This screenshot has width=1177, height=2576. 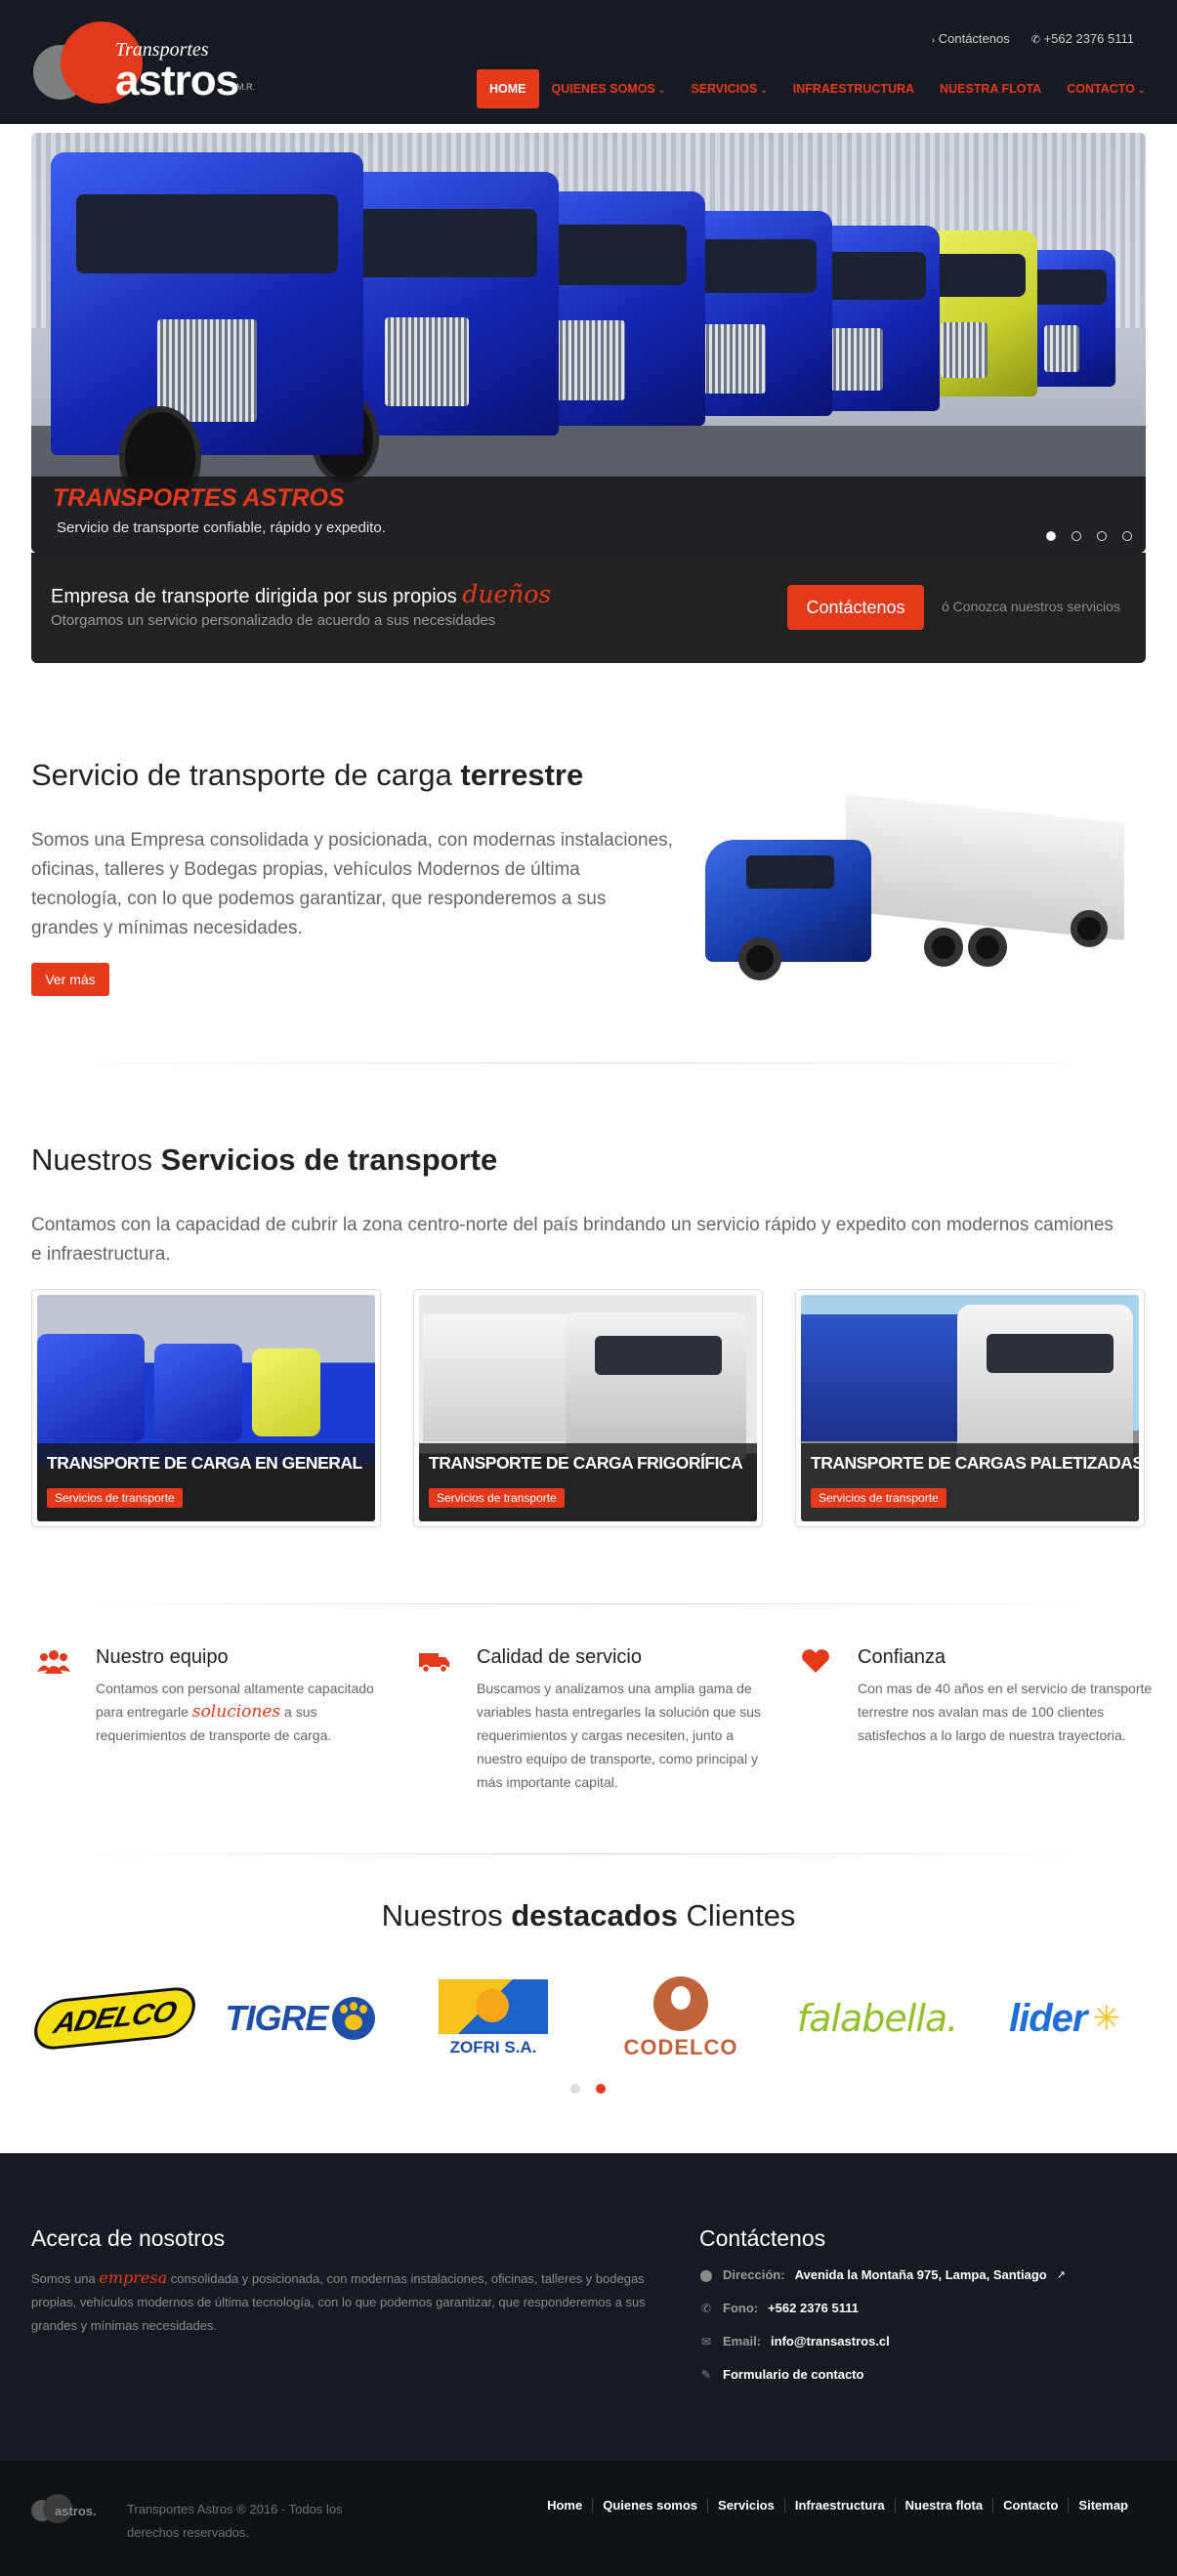 I want to click on client-logo-codelco: CODELCO, so click(x=681, y=2018).